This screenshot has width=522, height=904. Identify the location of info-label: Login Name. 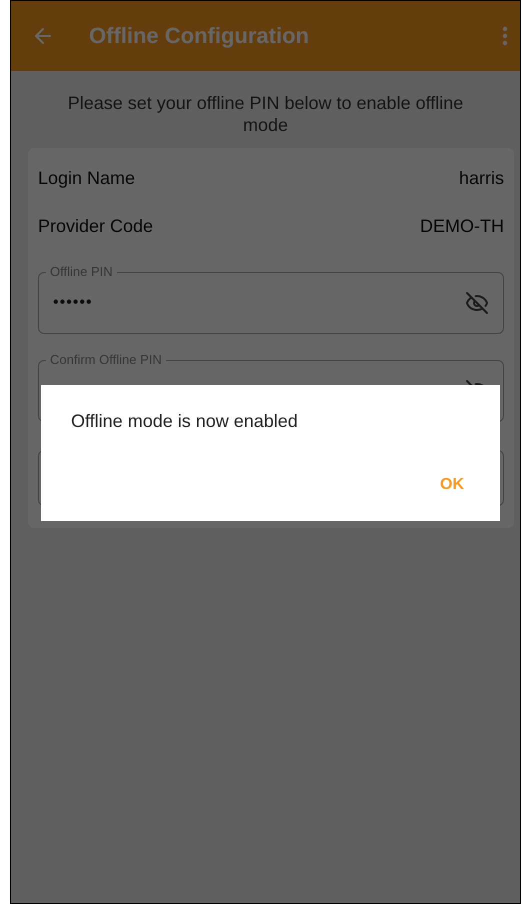
(87, 179).